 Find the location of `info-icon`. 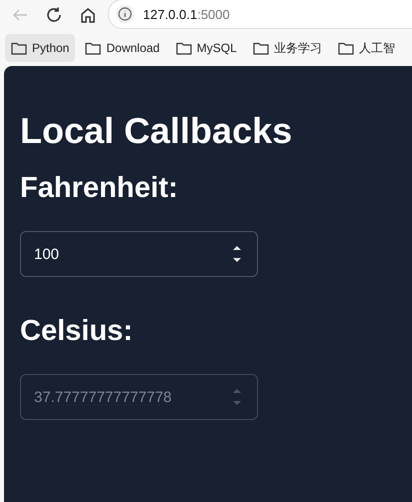

info-icon is located at coordinates (125, 14).